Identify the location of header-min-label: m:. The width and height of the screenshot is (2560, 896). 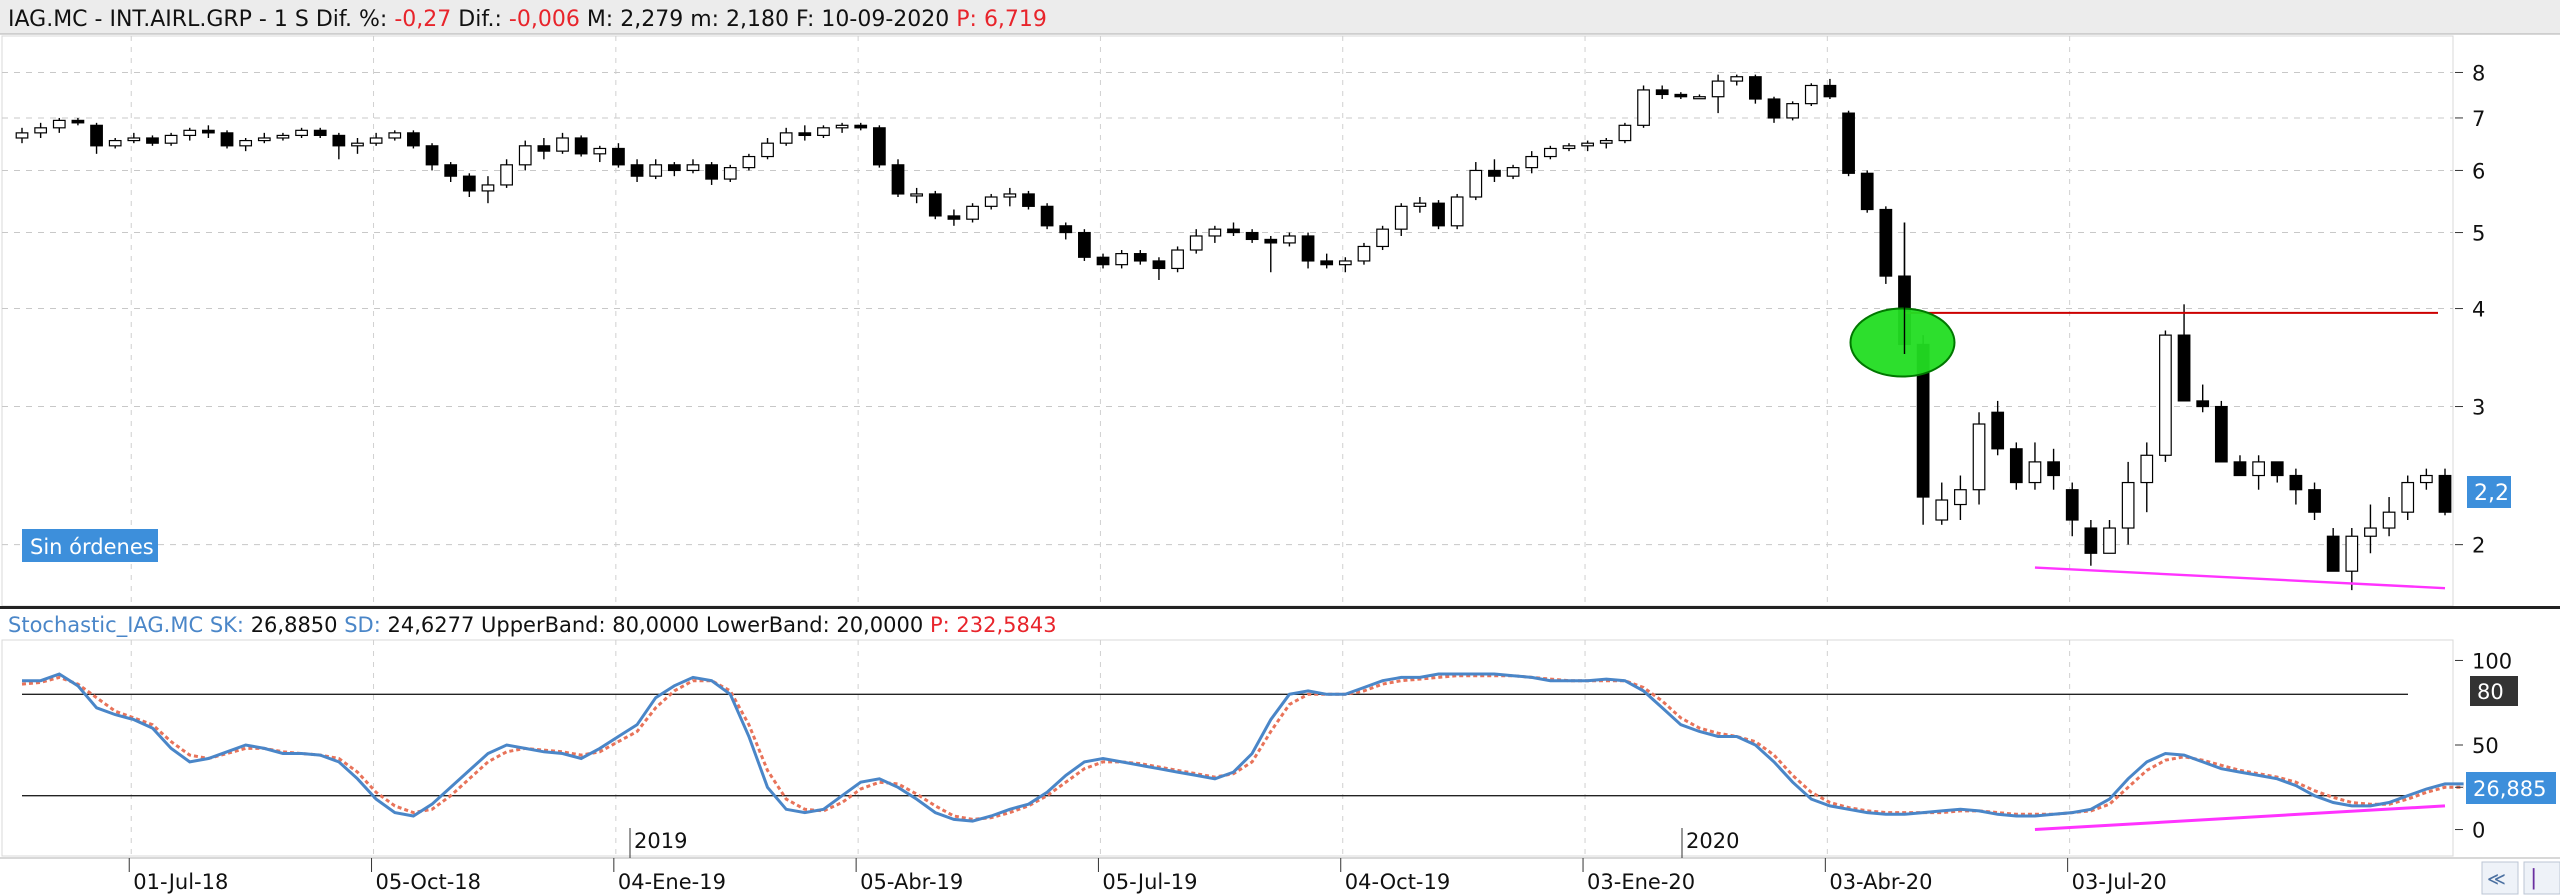
(704, 19).